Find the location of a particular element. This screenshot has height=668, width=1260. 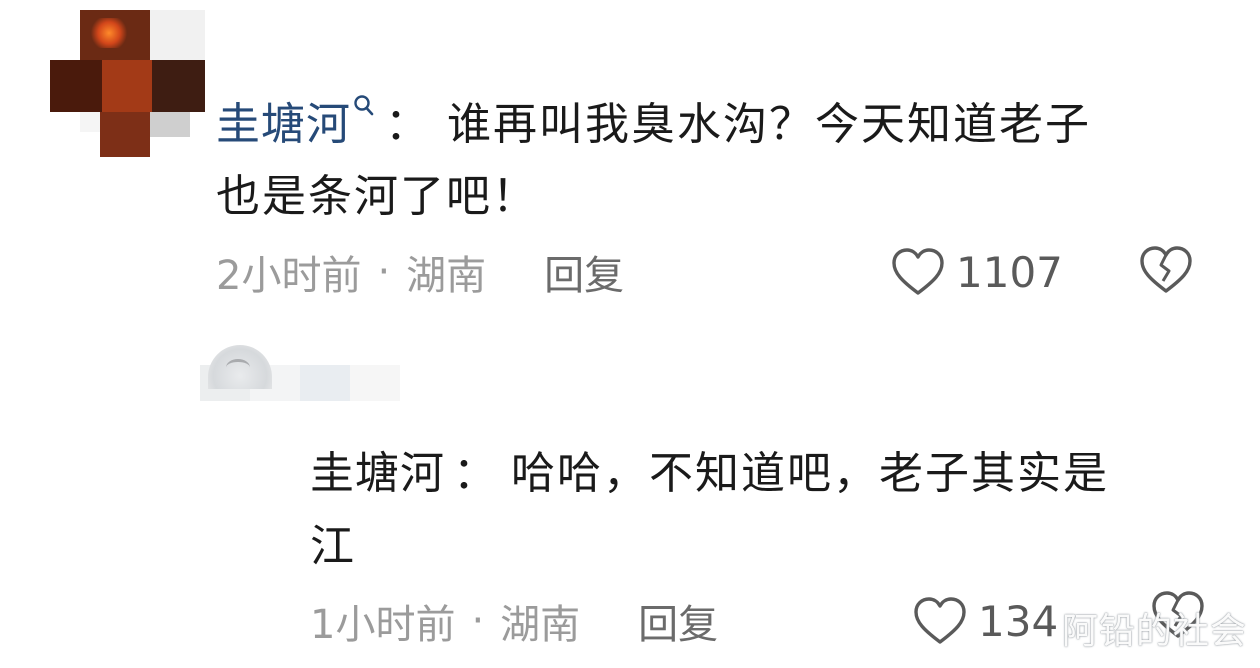

comment-2-meta: 1小时前 · 湖南 回复 is located at coordinates (514, 621).